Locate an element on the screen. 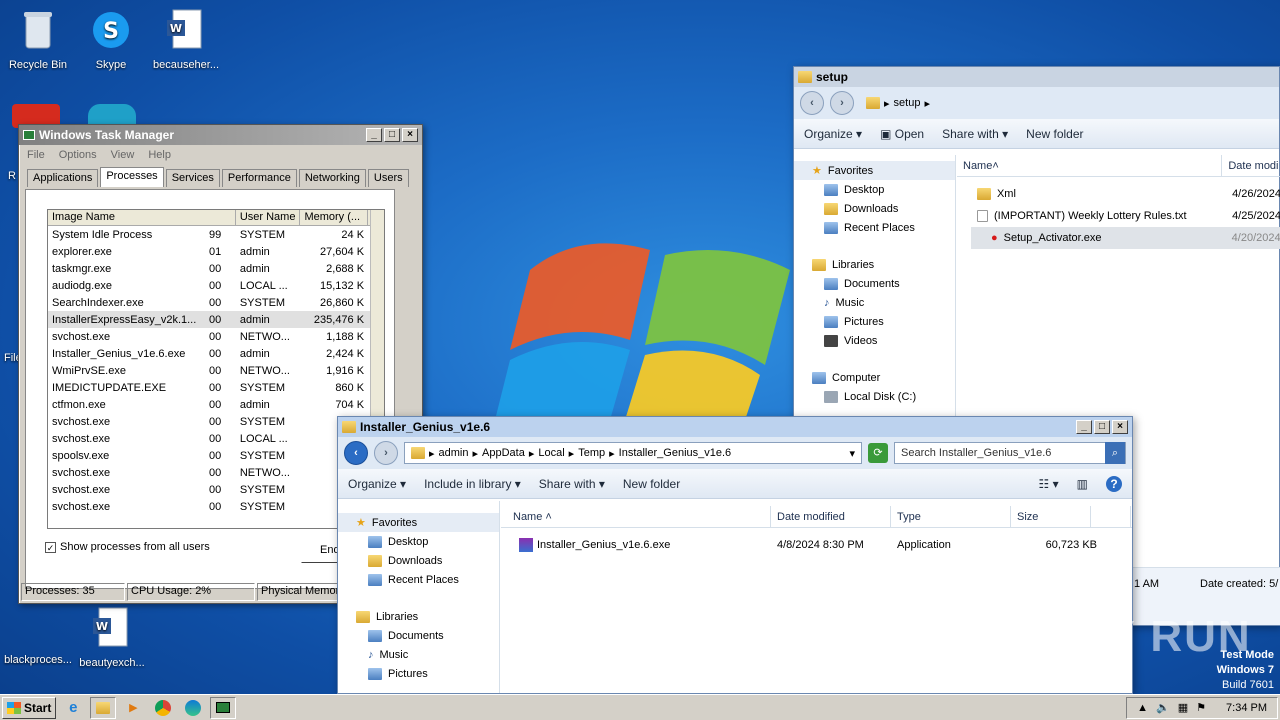 The height and width of the screenshot is (720, 1280). breadcrumb-temp: Temp is located at coordinates (591, 453).